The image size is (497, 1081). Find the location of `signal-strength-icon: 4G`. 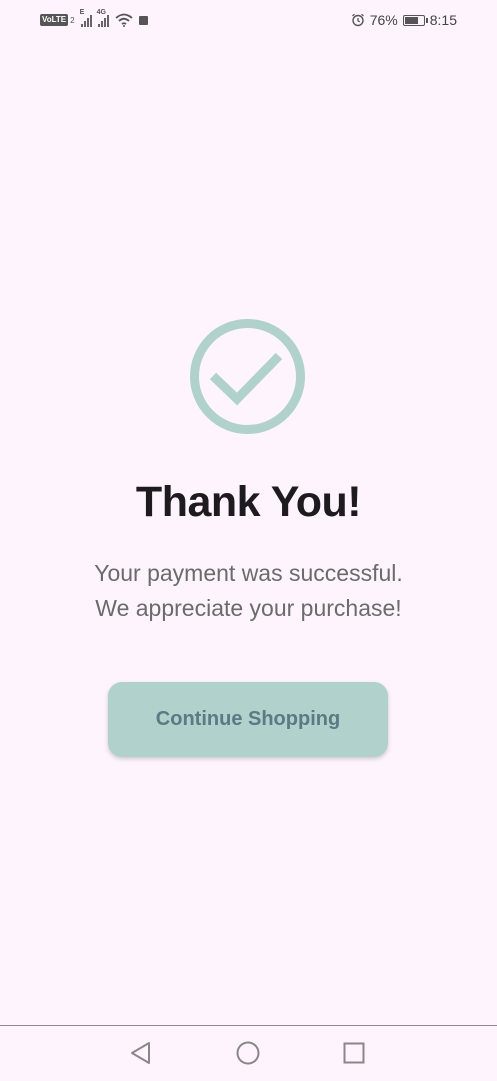

signal-strength-icon: 4G is located at coordinates (103, 18).